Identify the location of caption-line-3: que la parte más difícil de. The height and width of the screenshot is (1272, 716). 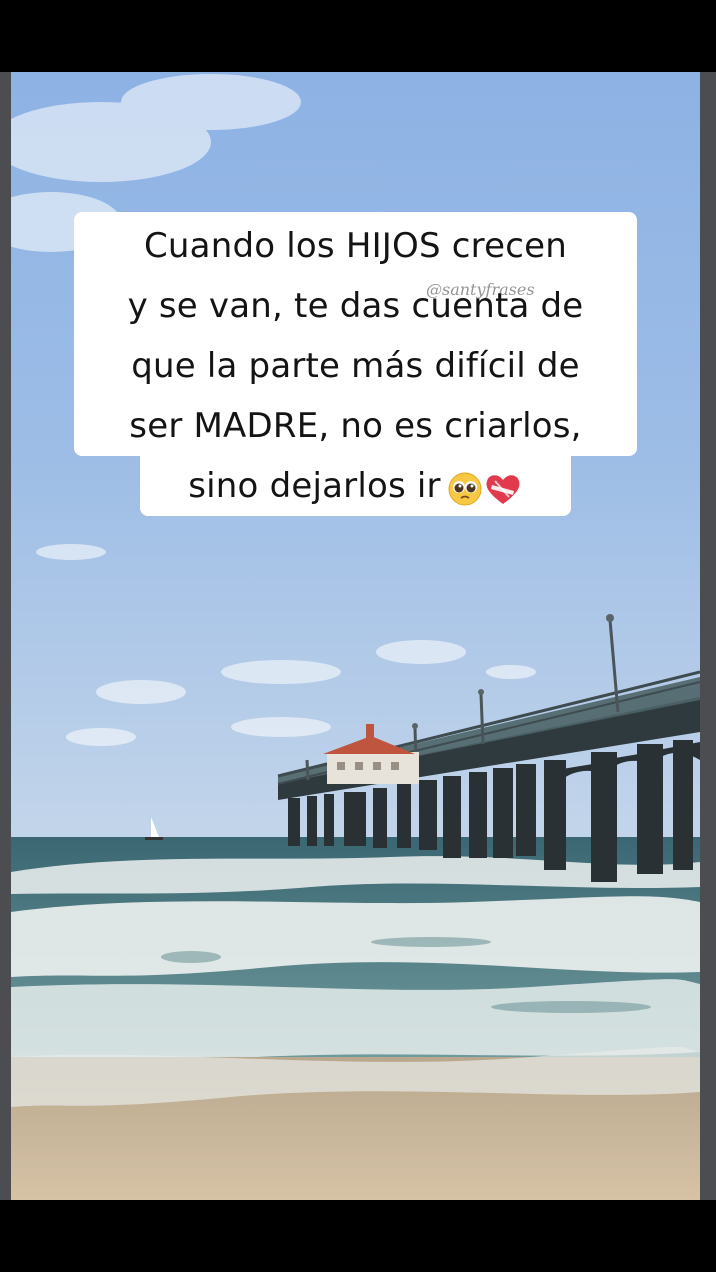
(355, 366).